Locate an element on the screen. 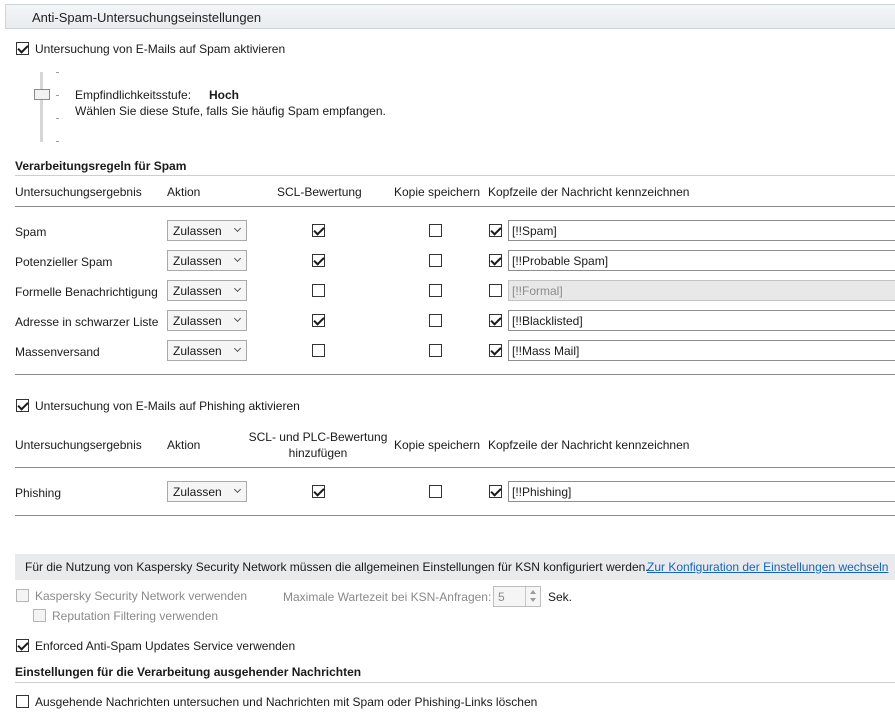 Image resolution: width=895 pixels, height=727 pixels. table-bottom-divider is located at coordinates (455, 374).